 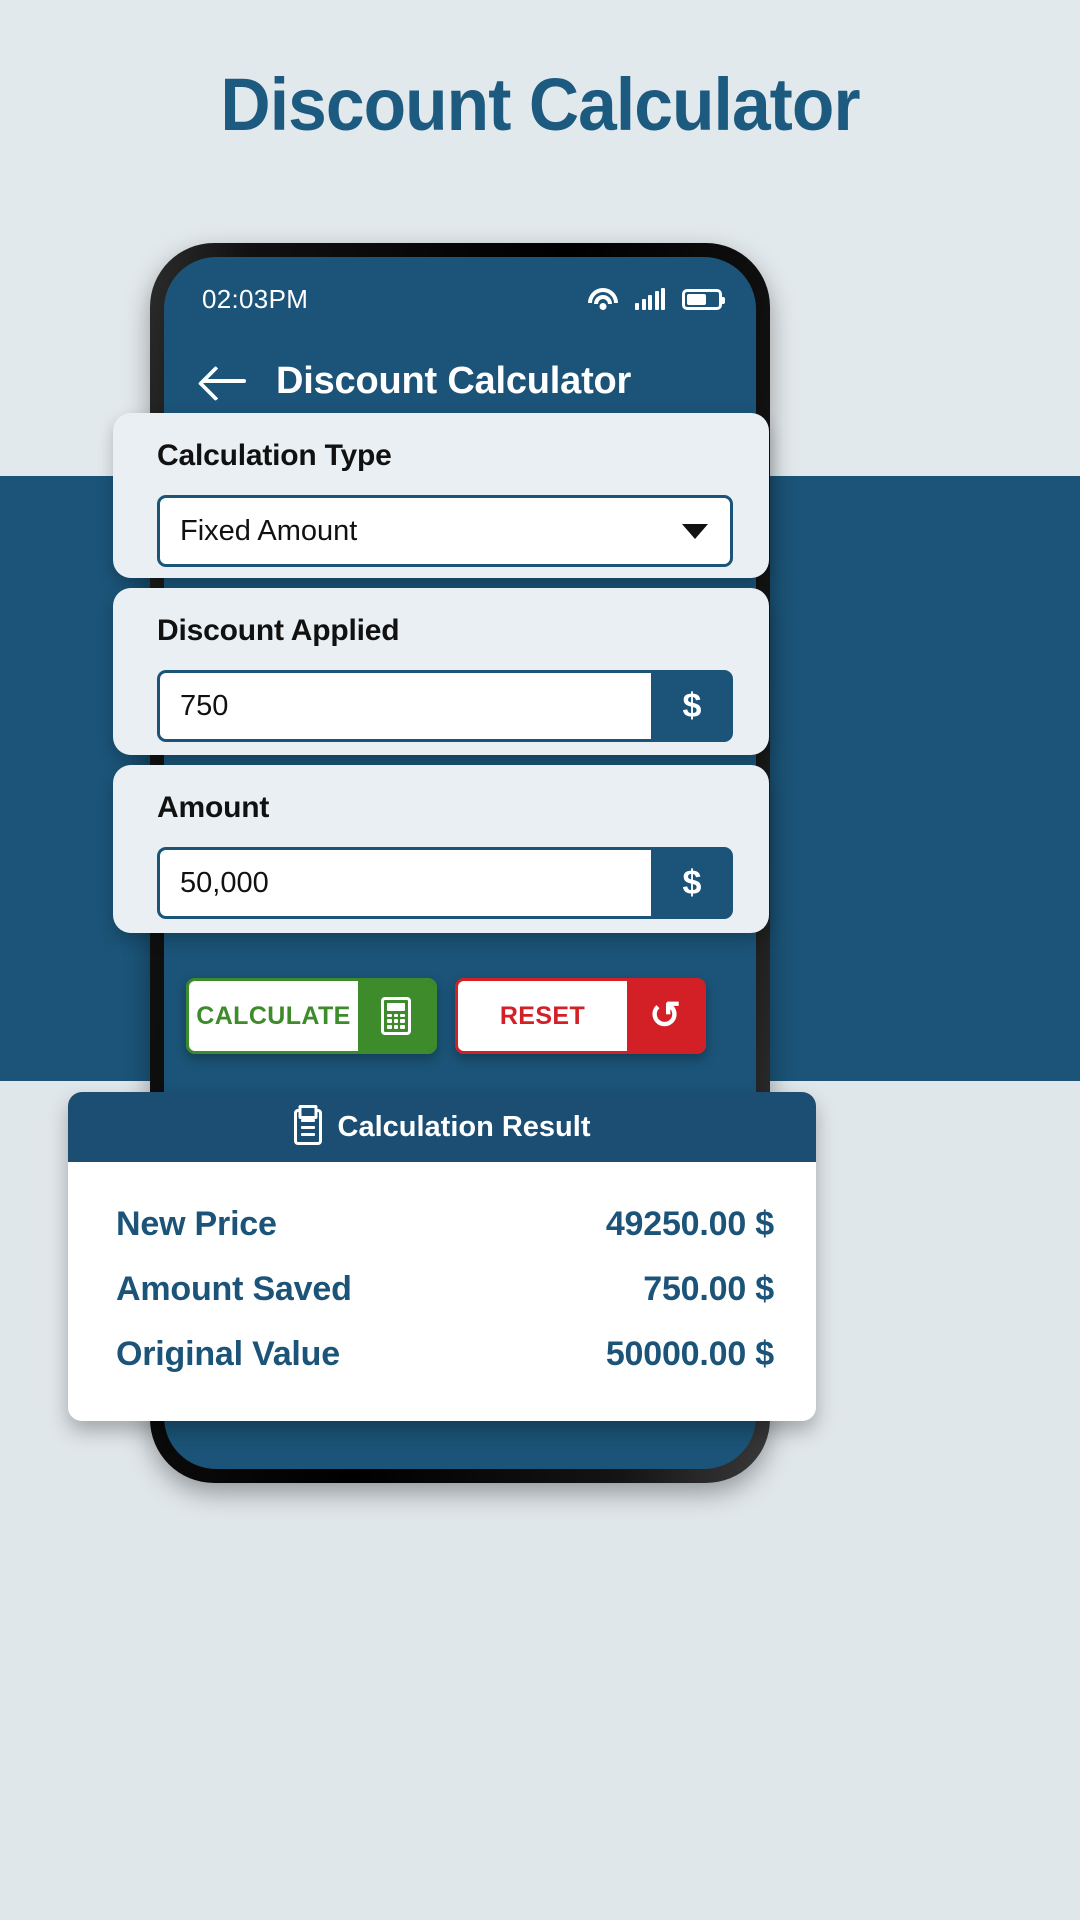 I want to click on status-time: 02:03PM, so click(x=255, y=298).